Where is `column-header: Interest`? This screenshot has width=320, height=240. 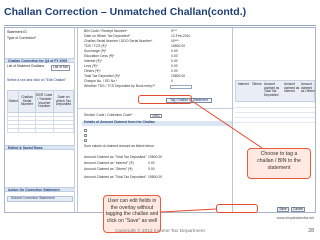
column-header: Interest is located at coordinates (243, 84).